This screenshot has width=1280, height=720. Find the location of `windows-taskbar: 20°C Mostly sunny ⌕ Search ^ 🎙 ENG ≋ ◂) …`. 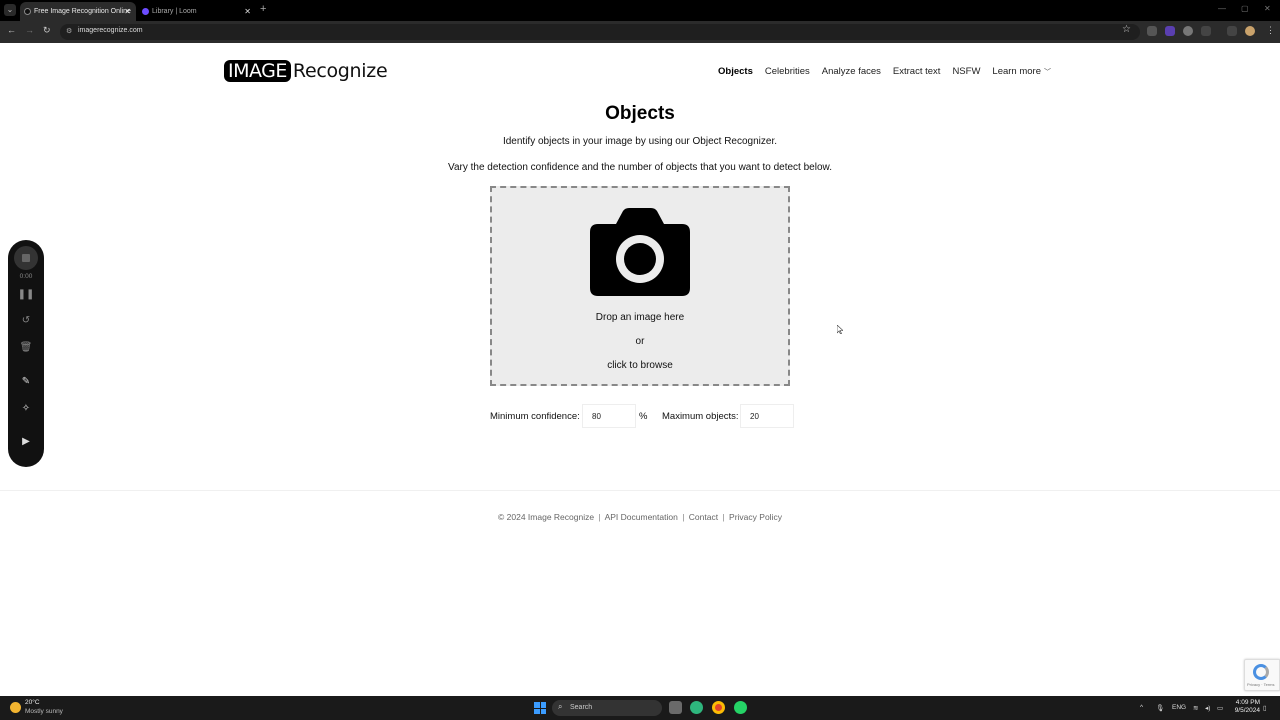

windows-taskbar: 20°C Mostly sunny ⌕ Search ^ 🎙 ENG ≋ ◂) … is located at coordinates (640, 708).